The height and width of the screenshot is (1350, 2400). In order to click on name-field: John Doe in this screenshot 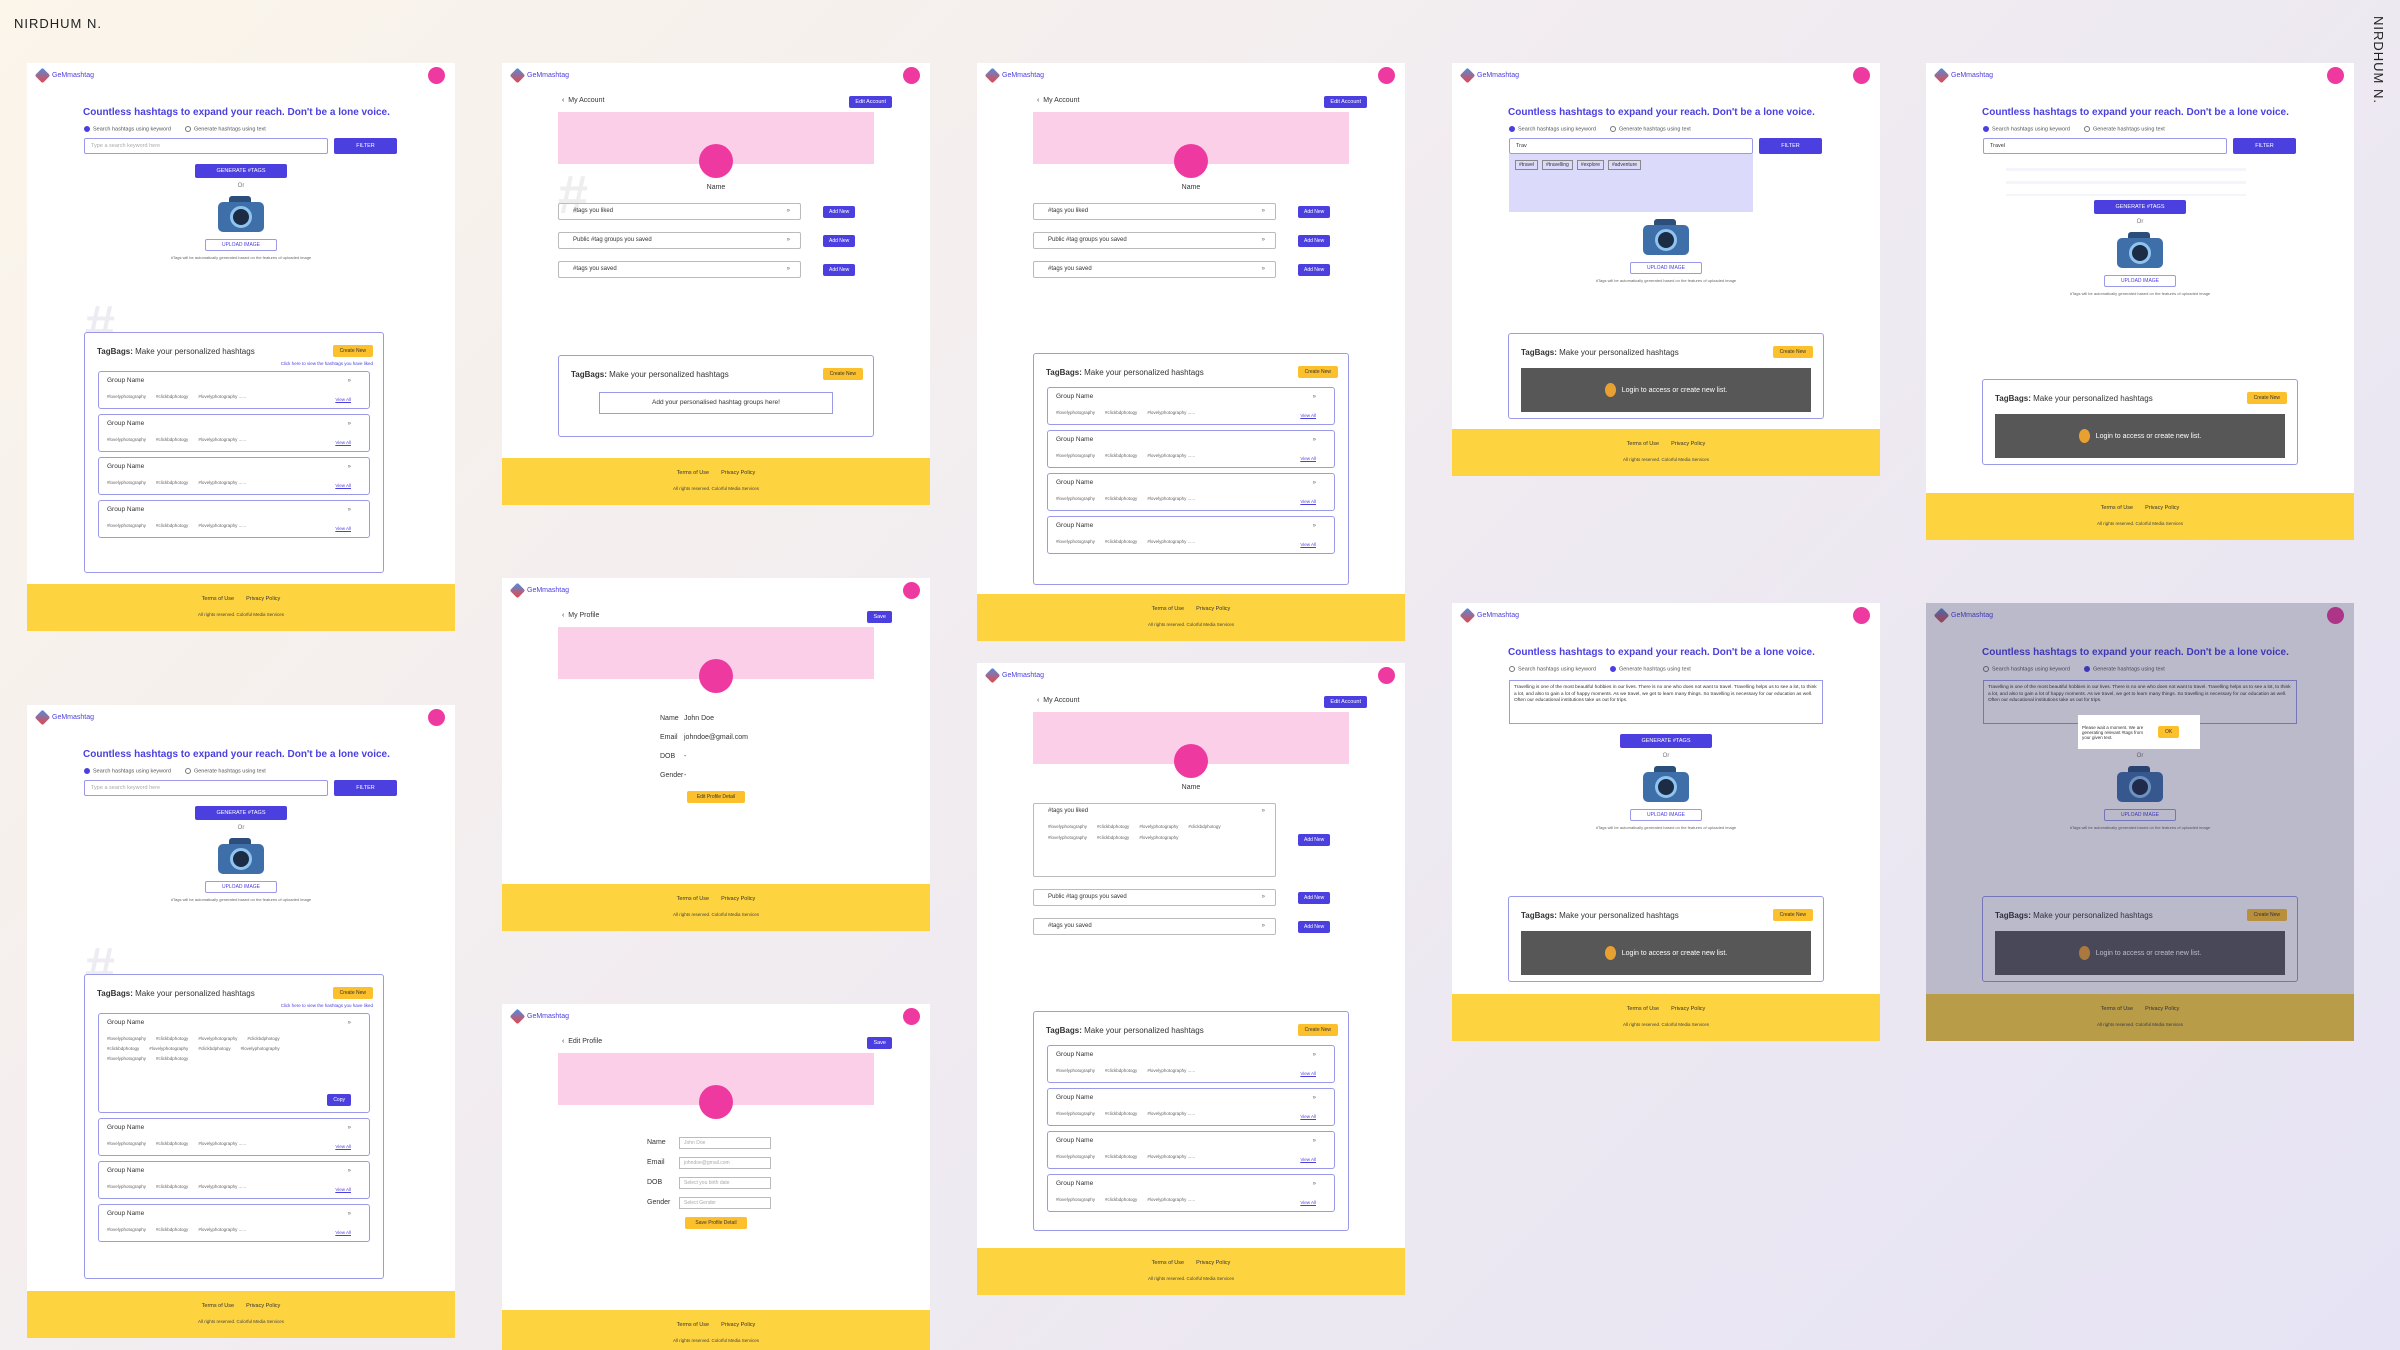, I will do `click(725, 1143)`.